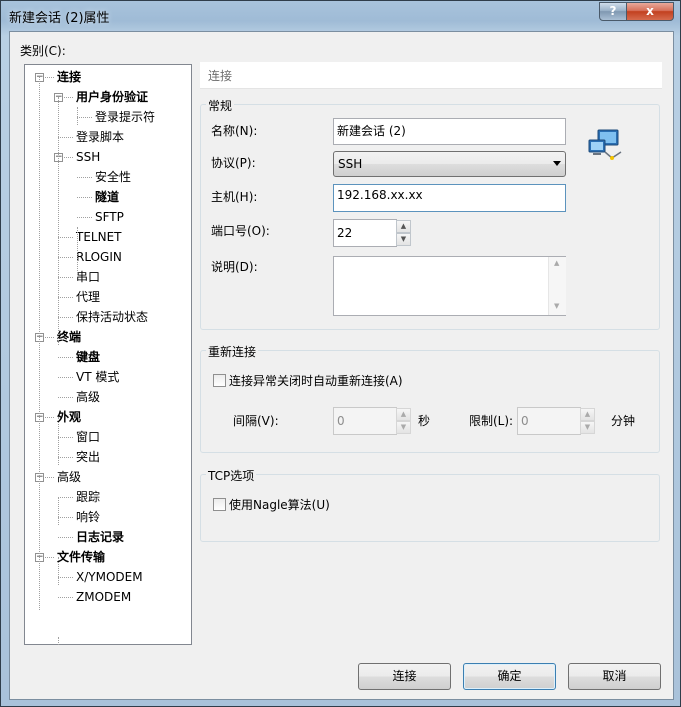 This screenshot has width=681, height=707. I want to click on tree-item-label: VT 模式, so click(98, 377).